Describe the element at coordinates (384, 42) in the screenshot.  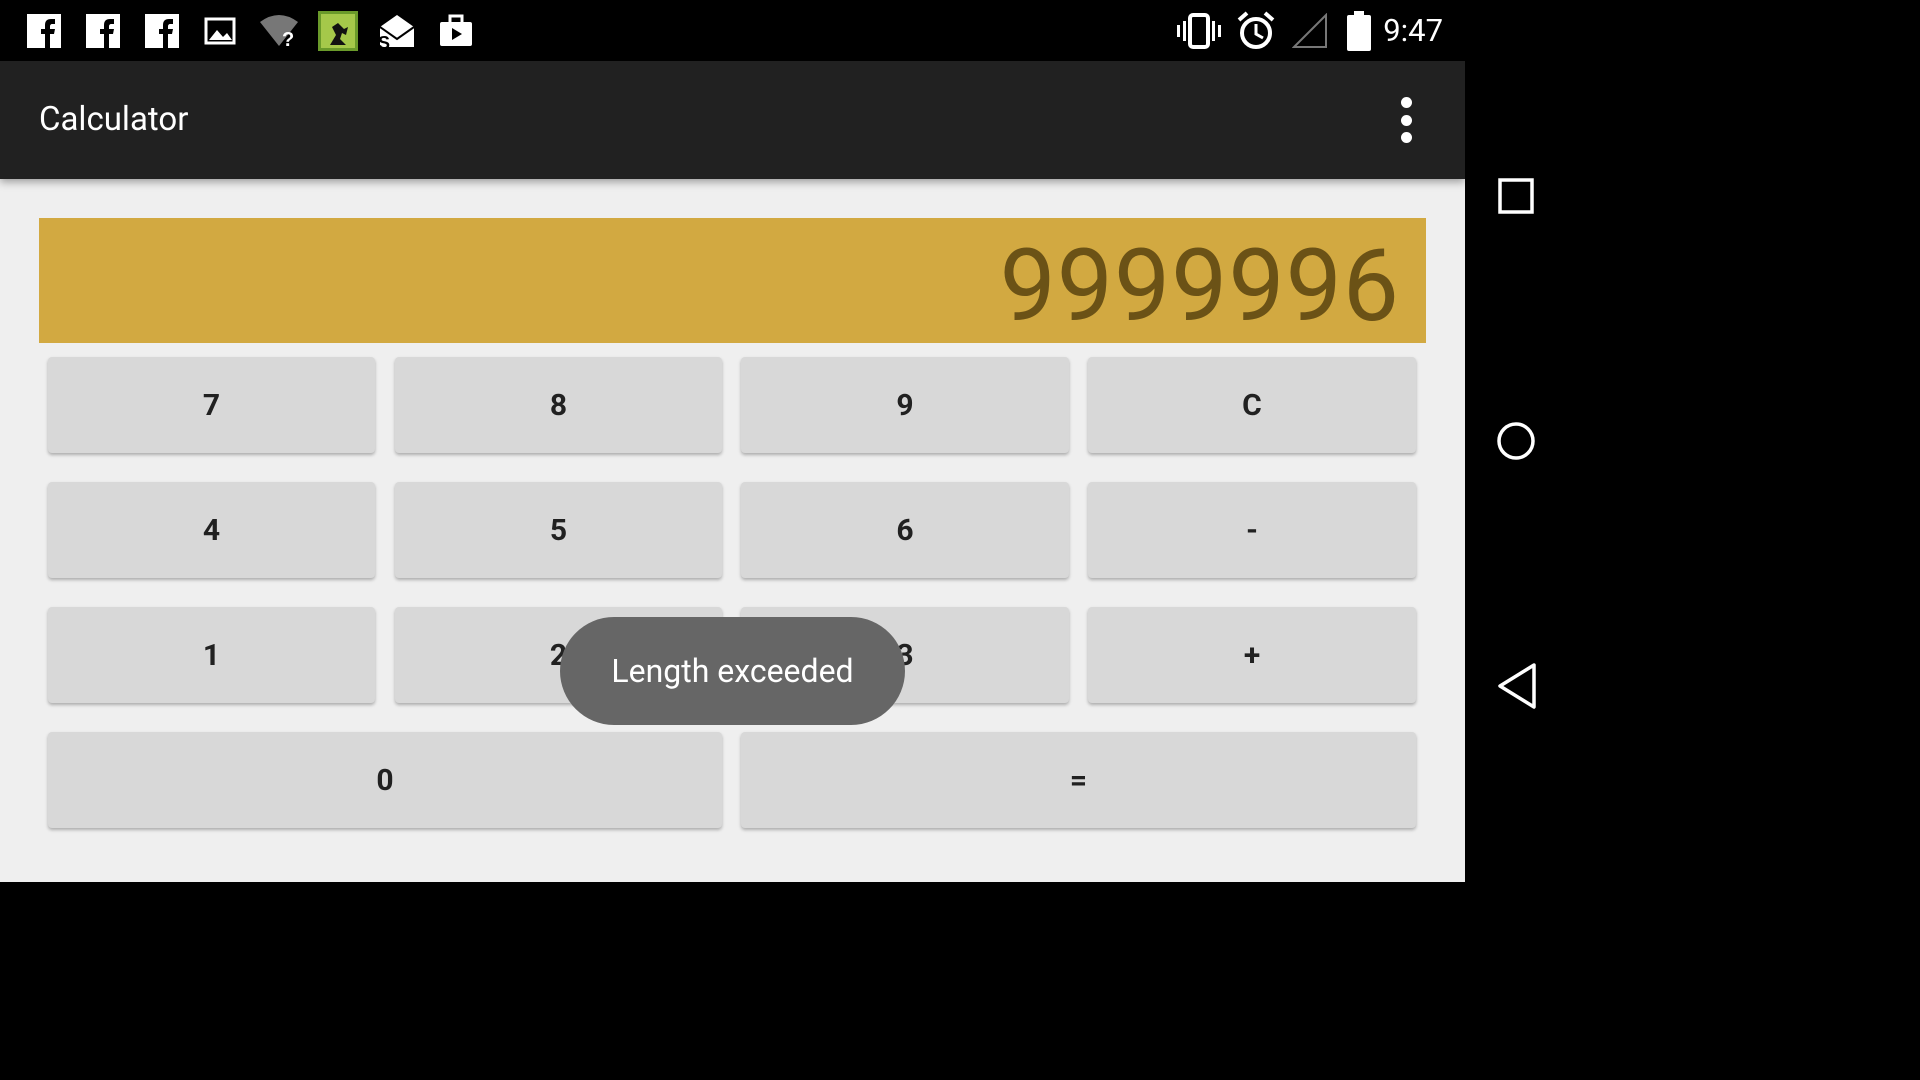
I see `svg-text: S` at that location.